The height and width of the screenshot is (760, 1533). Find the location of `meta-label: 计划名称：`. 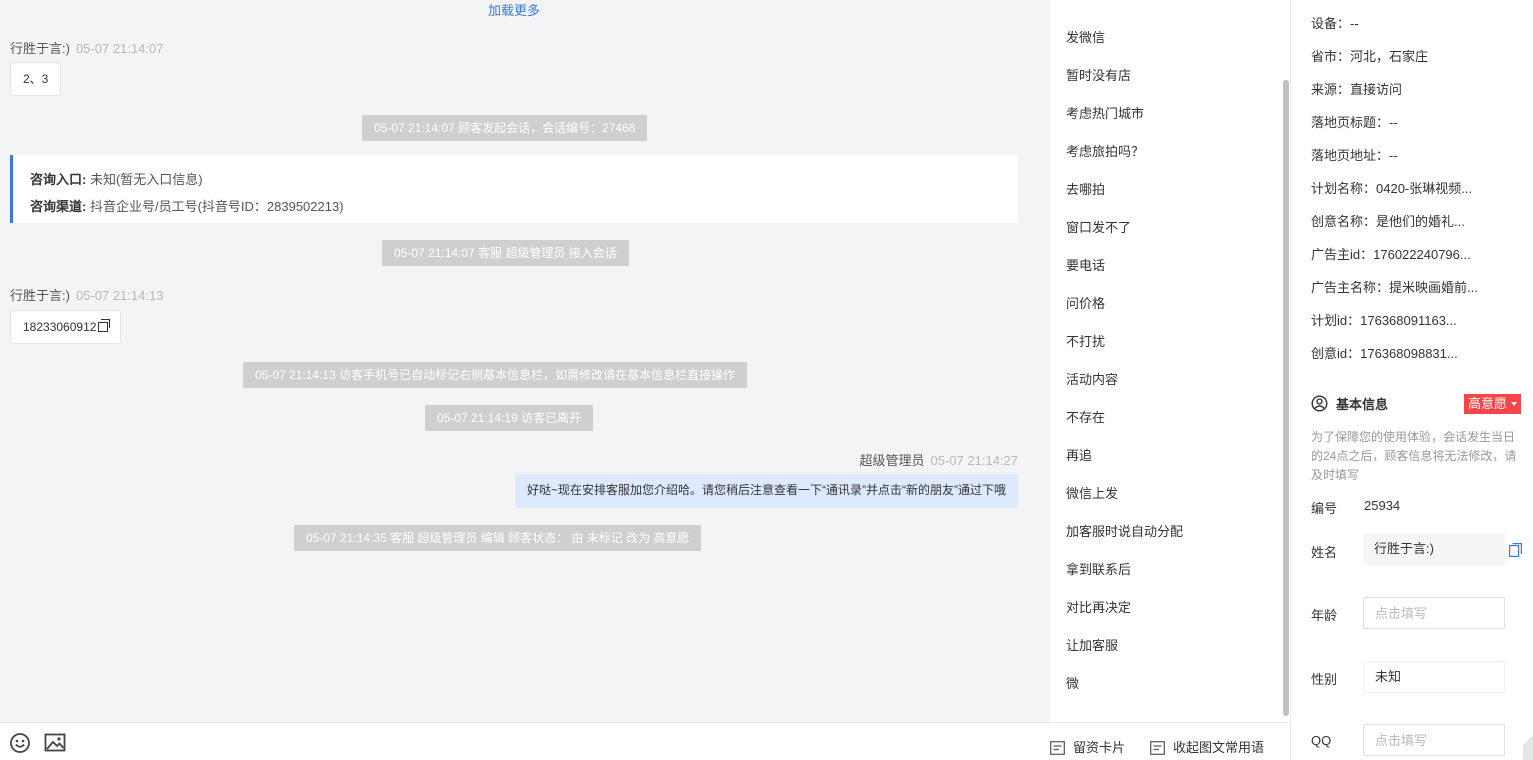

meta-label: 计划名称： is located at coordinates (1344, 188).